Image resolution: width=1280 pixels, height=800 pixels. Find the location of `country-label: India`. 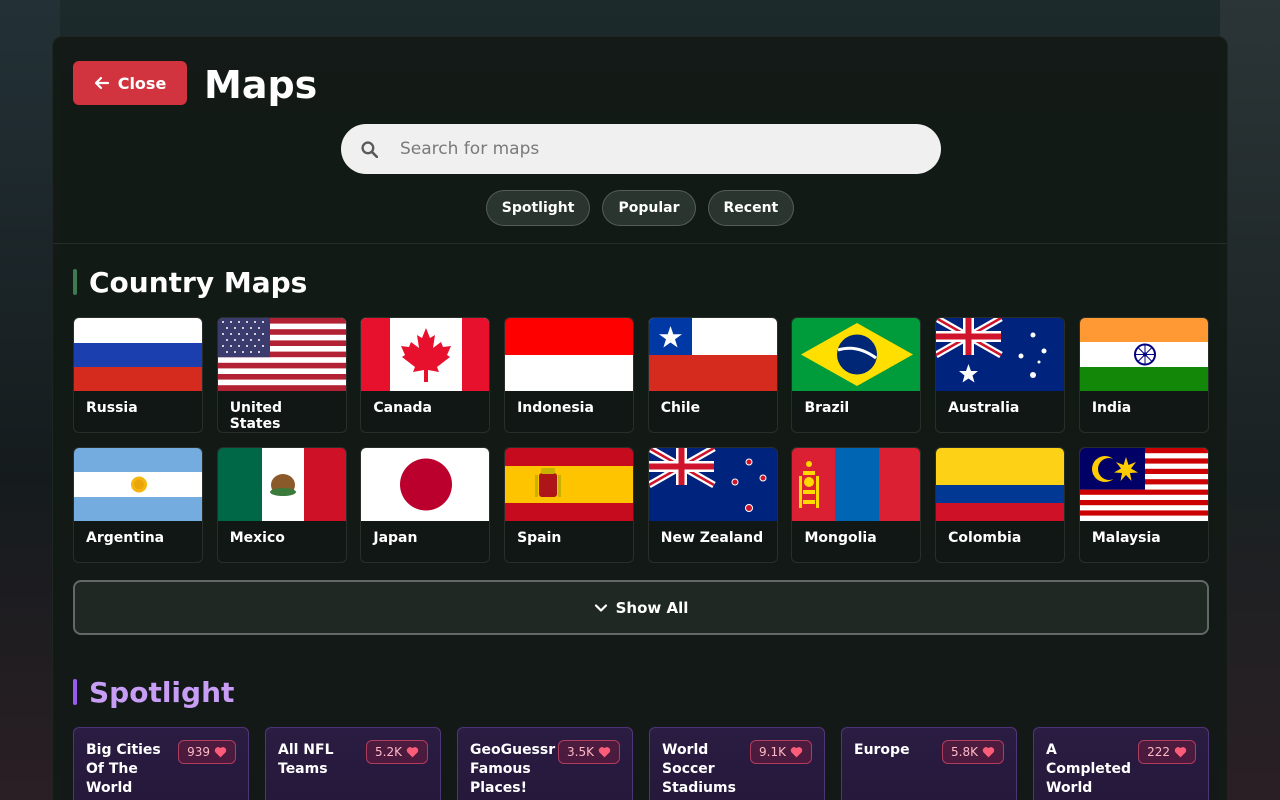

country-label: India is located at coordinates (1111, 408).